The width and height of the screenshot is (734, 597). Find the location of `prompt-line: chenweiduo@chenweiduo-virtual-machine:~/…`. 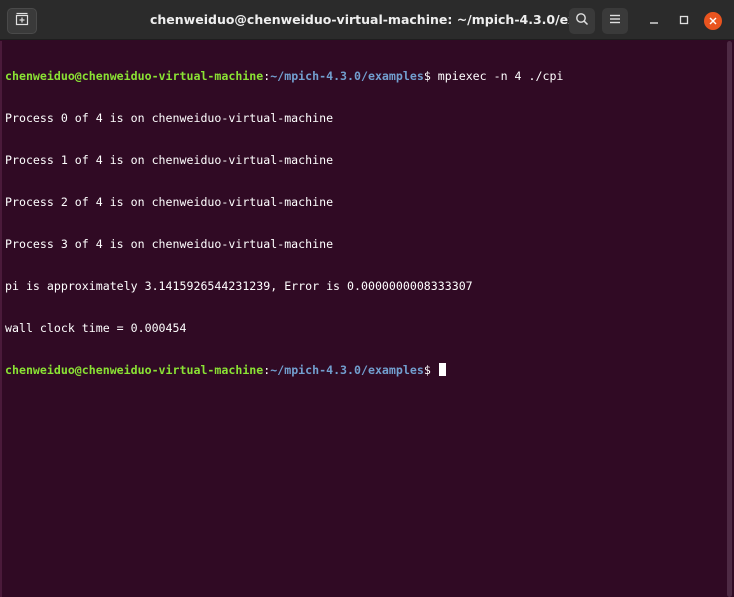

prompt-line: chenweiduo@chenweiduo-virtual-machine:~/… is located at coordinates (364, 370).